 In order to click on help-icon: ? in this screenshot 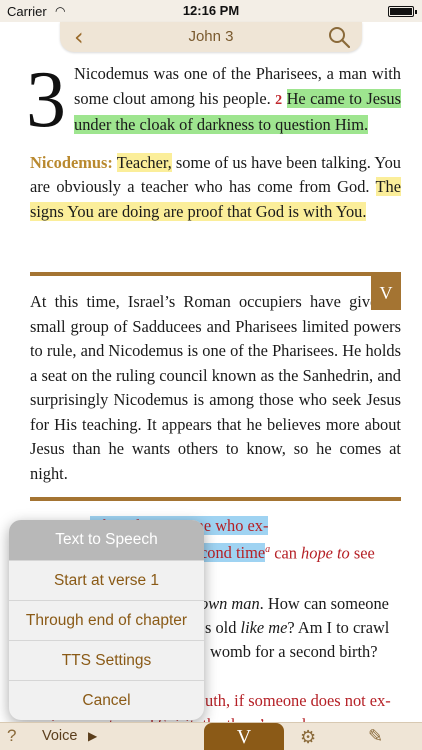, I will do `click(11, 736)`.